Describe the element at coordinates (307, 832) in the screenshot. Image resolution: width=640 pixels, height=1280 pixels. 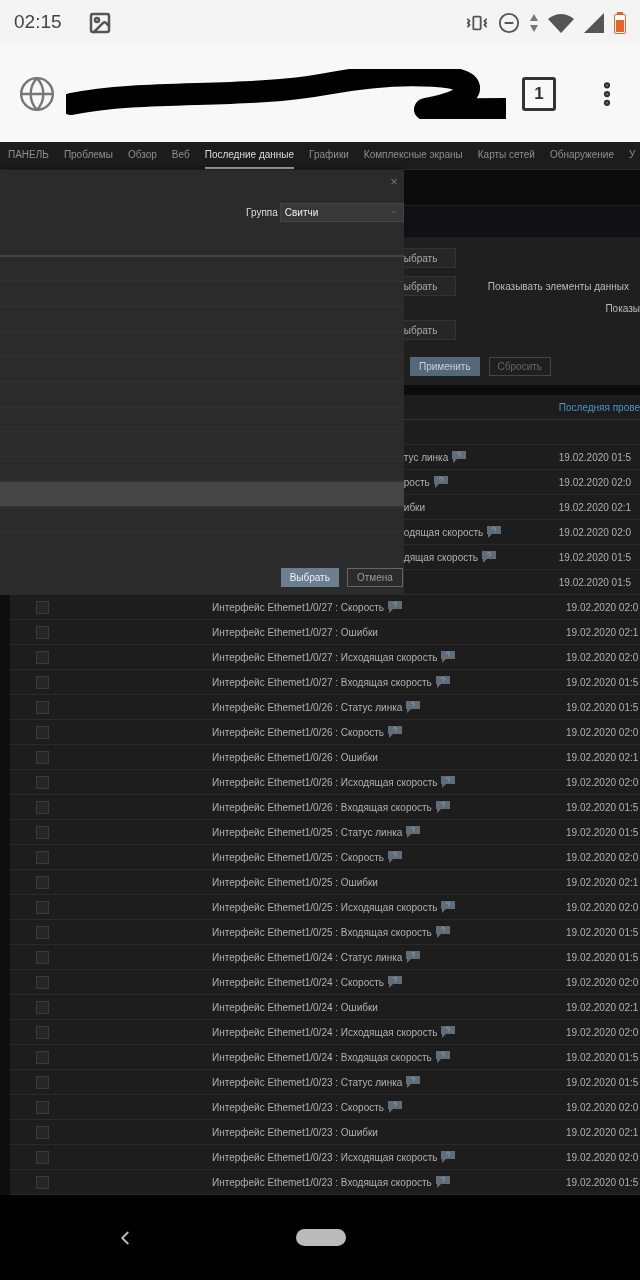
I see `item-name: Интерфейс Ethemet1/0/25 : Статус линка` at that location.